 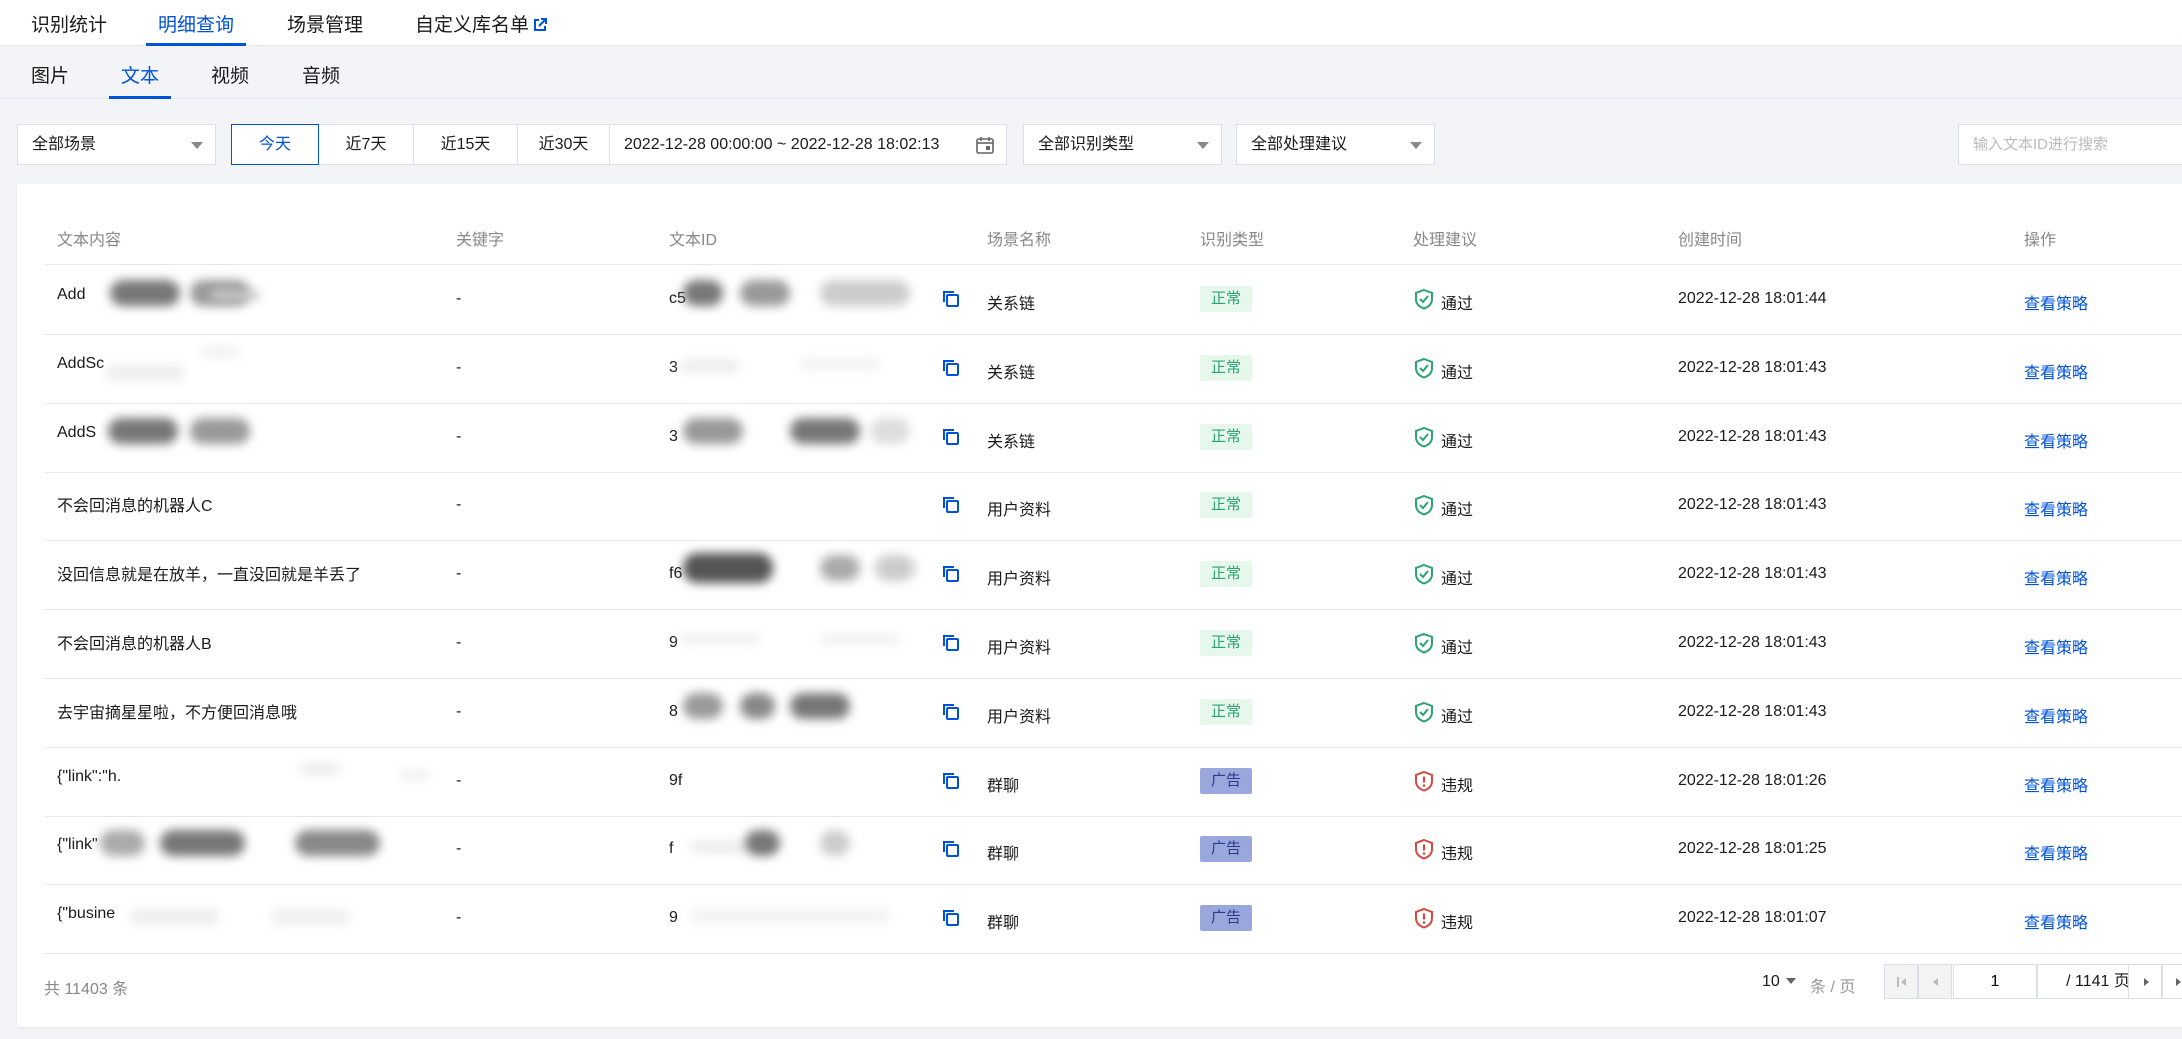 What do you see at coordinates (465, 144) in the screenshot?
I see `date-15days-button: 近15天` at bounding box center [465, 144].